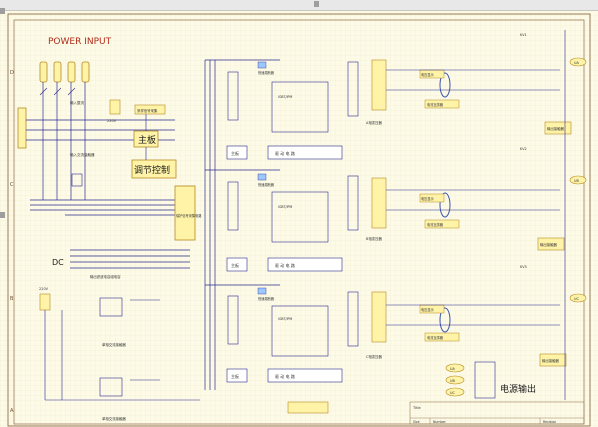 The width and height of the screenshot is (598, 427). Describe the element at coordinates (147, 140) in the screenshot. I see `main-board-label: 主板` at that location.